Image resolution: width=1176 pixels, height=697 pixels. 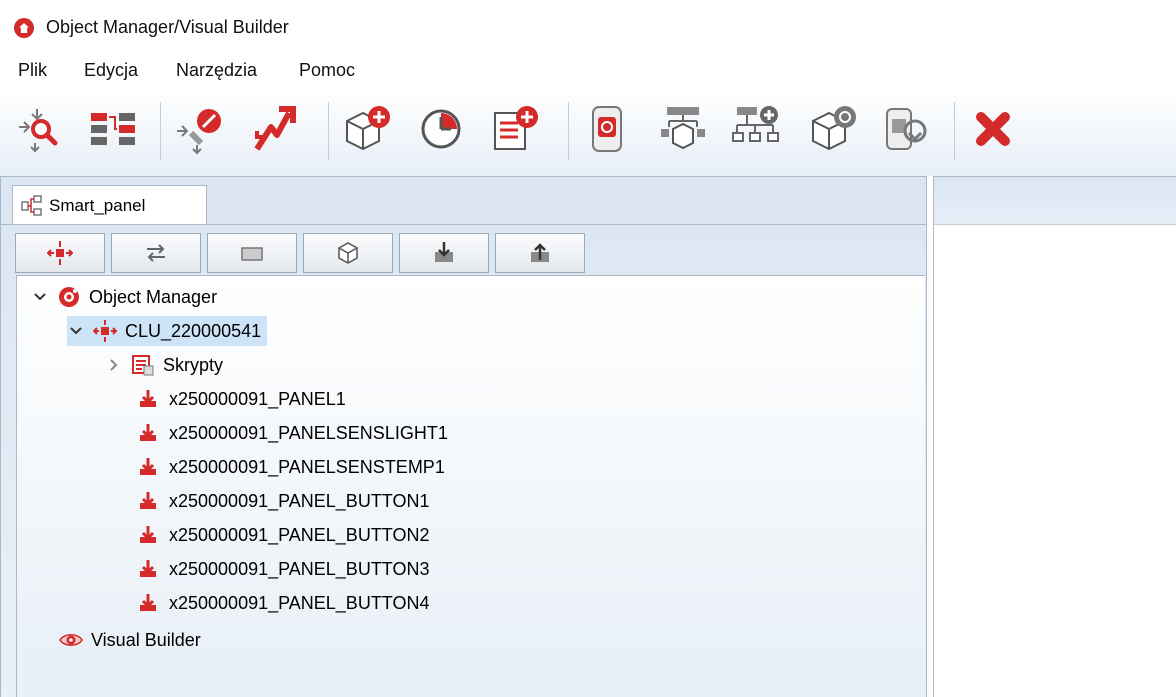 I want to click on tree-label: x250000091_PANELSENSLIGHT1, so click(x=308, y=432).